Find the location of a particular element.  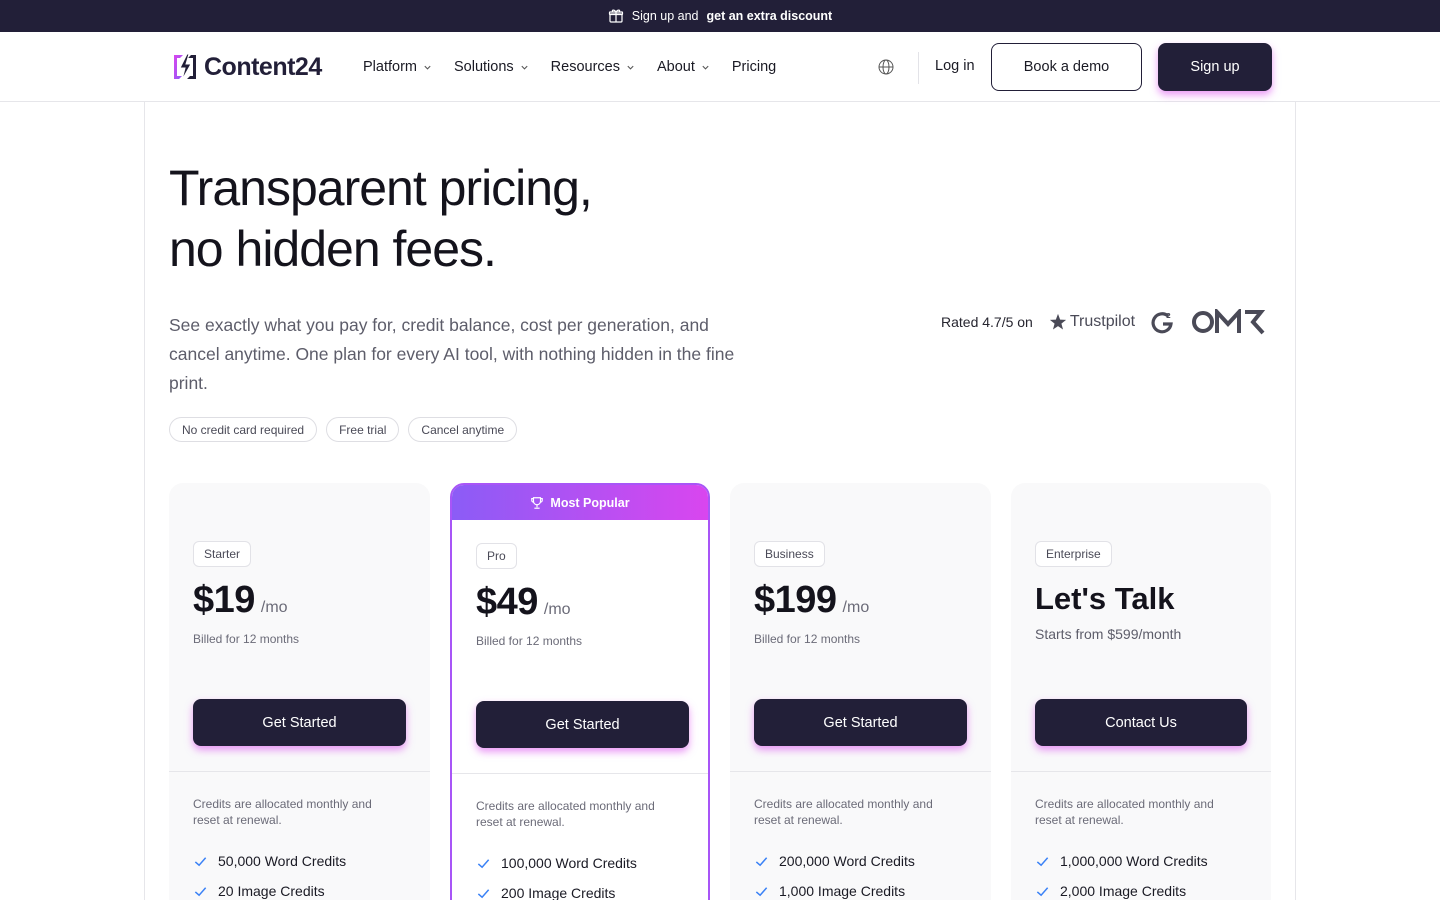

svg-text: 2 is located at coordinates (1168, 316).